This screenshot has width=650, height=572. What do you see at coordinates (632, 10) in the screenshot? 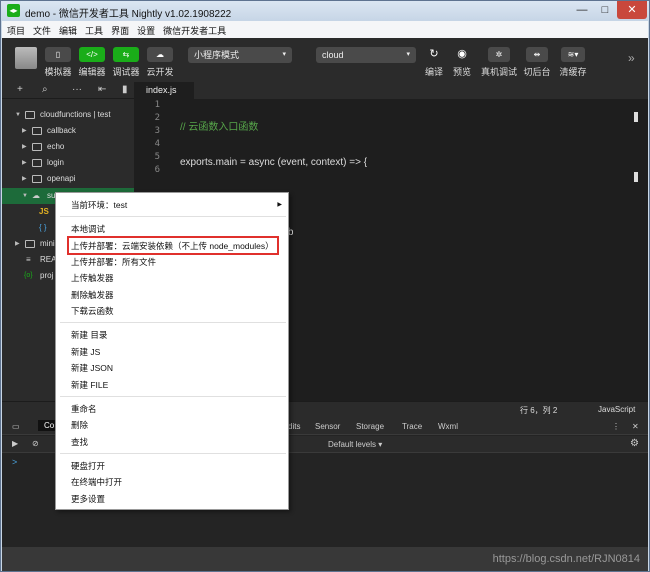
I see `close-button: ✕` at bounding box center [632, 10].